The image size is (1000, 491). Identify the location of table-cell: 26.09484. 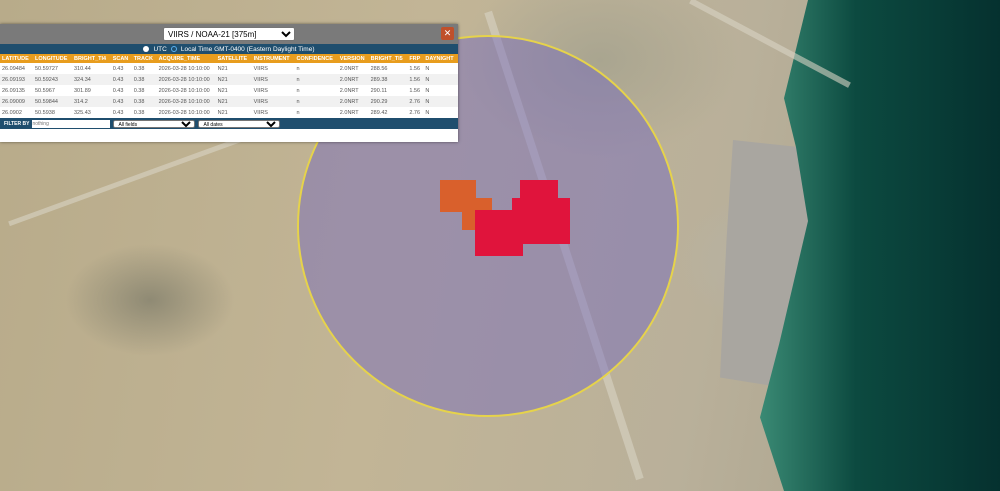
(13, 68).